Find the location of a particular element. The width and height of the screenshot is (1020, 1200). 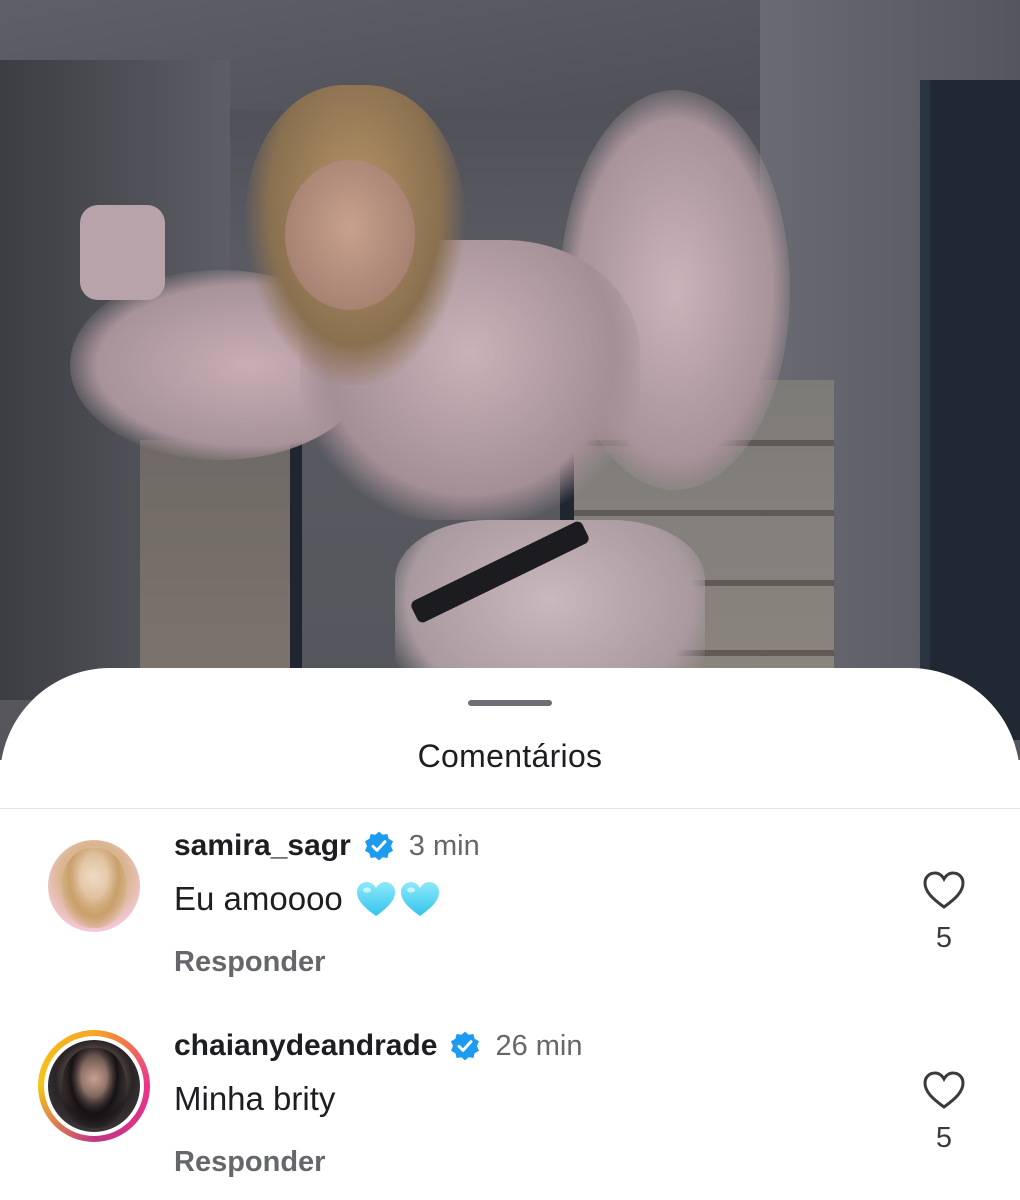

building-floor is located at coordinates (704, 513).